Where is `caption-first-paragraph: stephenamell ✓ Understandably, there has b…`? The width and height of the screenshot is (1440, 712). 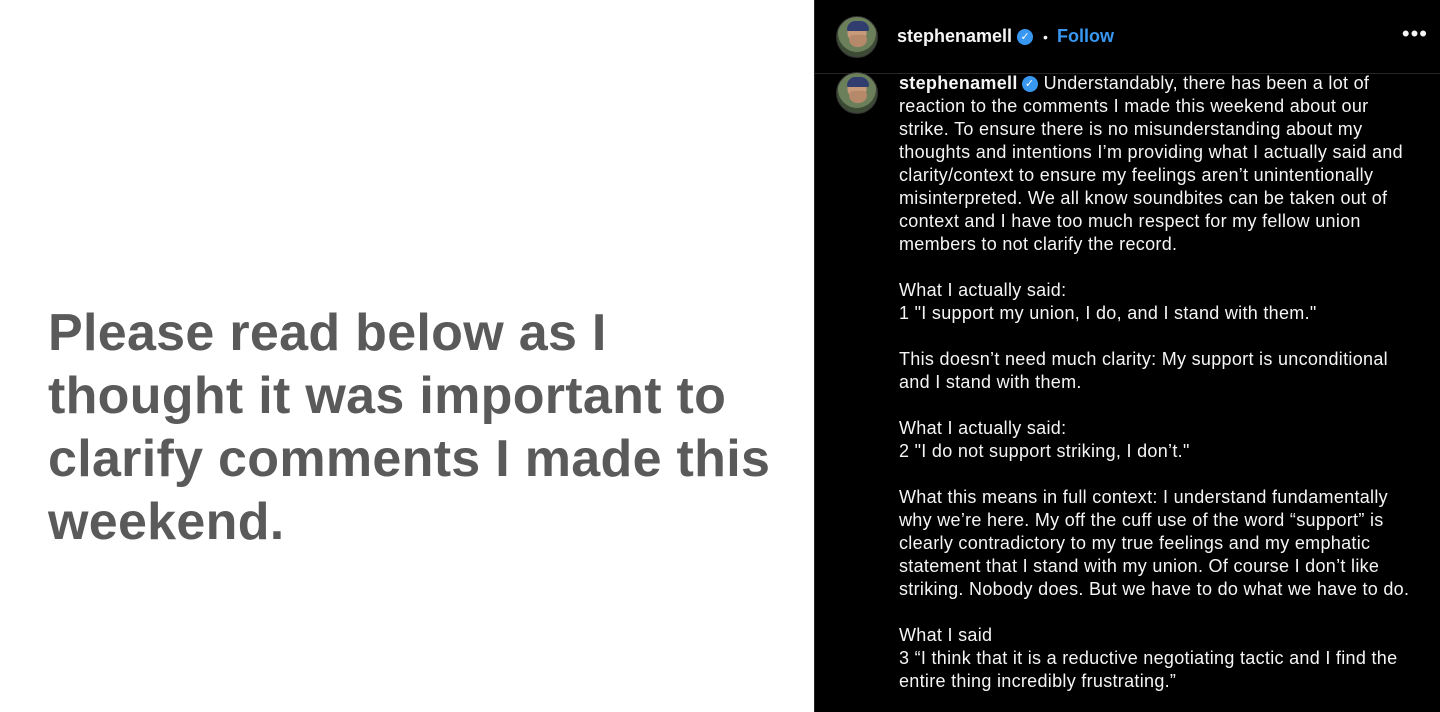
caption-first-paragraph: stephenamell ✓ Understandably, there has b… is located at coordinates (1155, 164).